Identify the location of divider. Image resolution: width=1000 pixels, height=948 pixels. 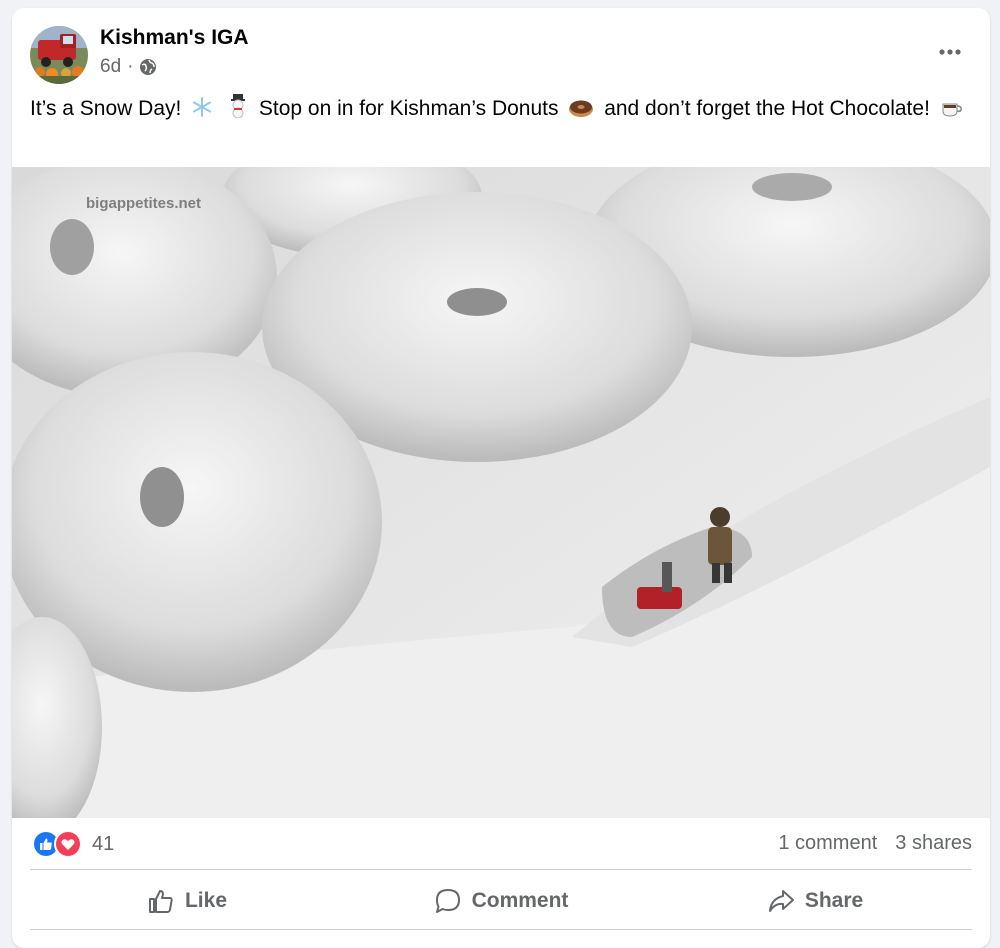
(501, 869).